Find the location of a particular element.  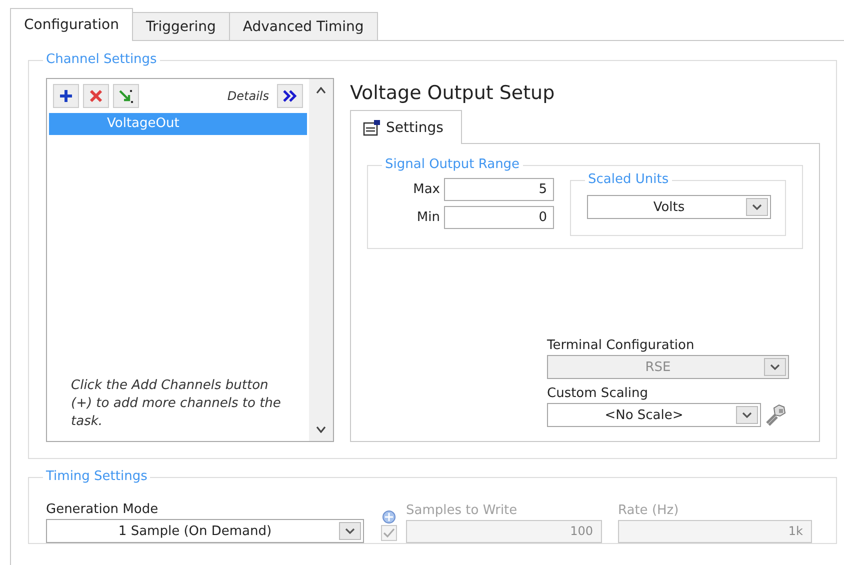

tab: Triggering is located at coordinates (181, 26).